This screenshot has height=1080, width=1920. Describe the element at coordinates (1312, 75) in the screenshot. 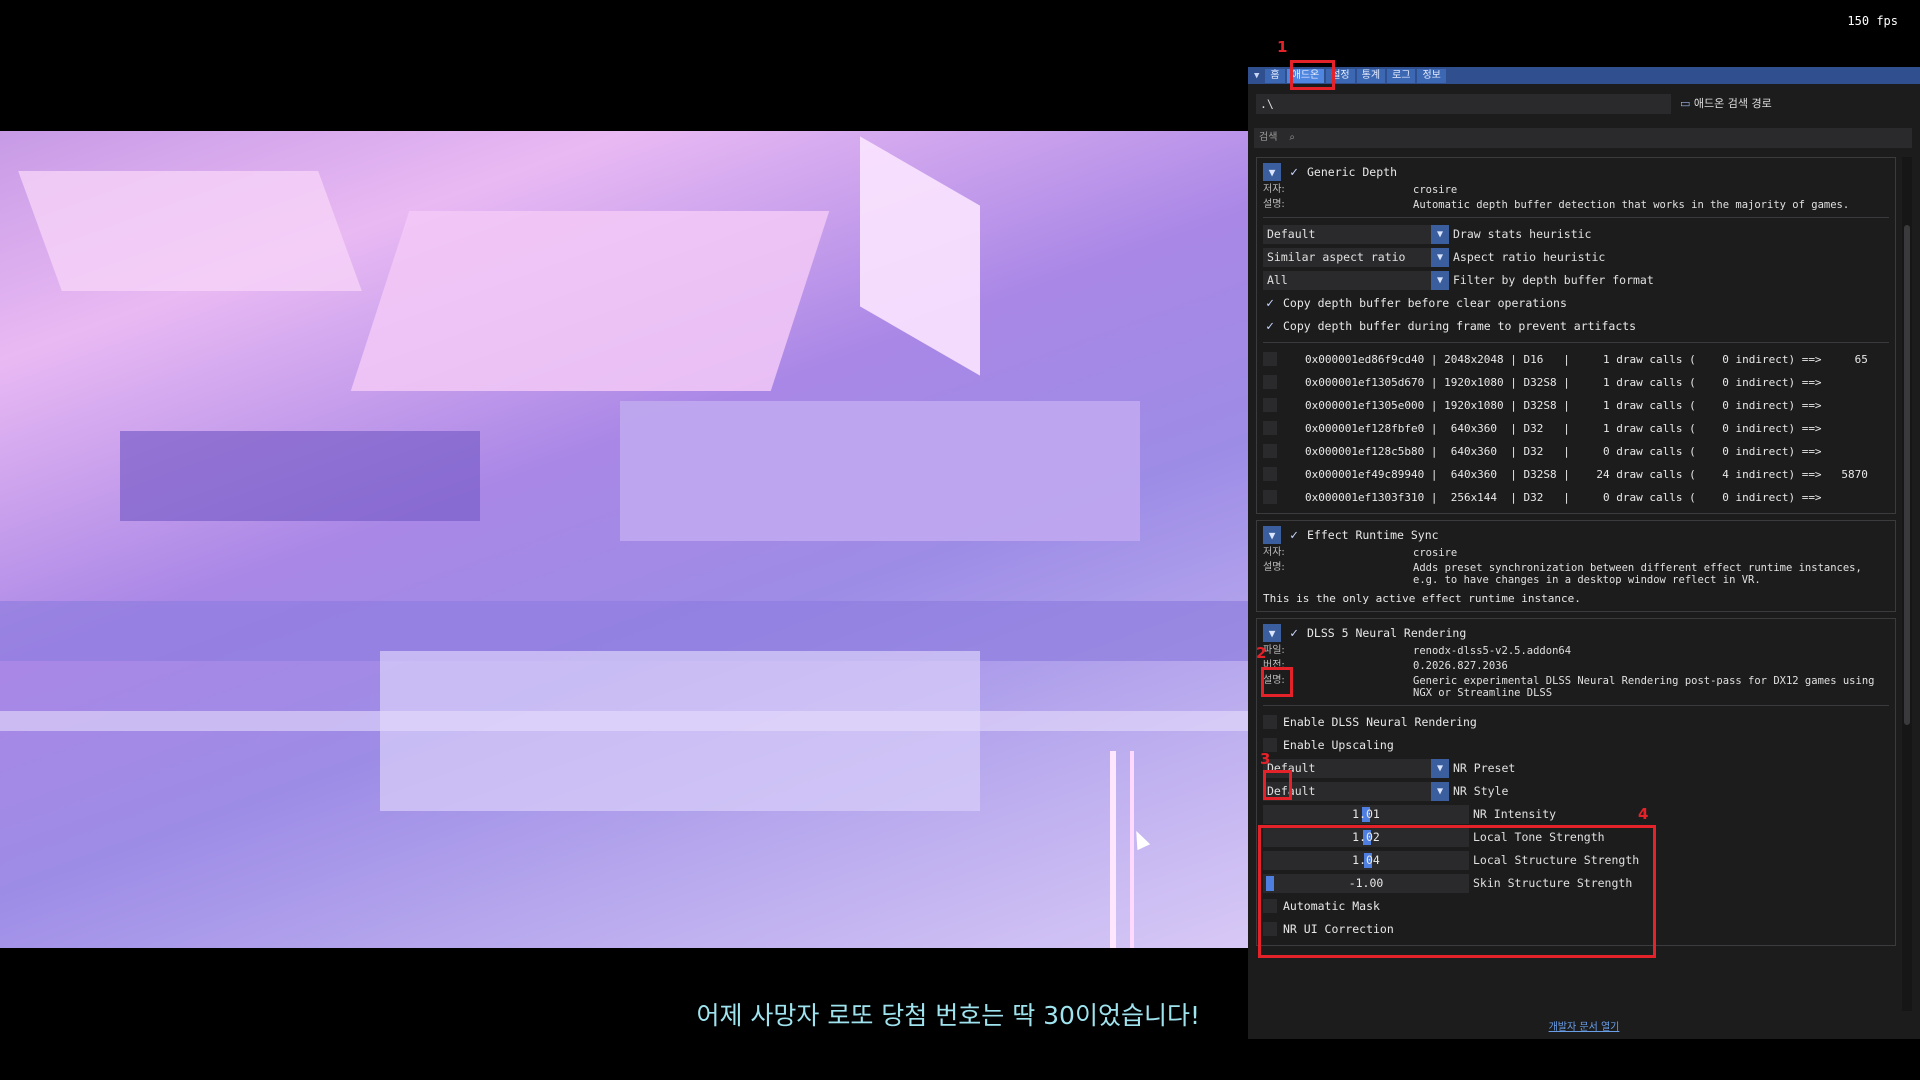

I see `marker-1-box` at that location.